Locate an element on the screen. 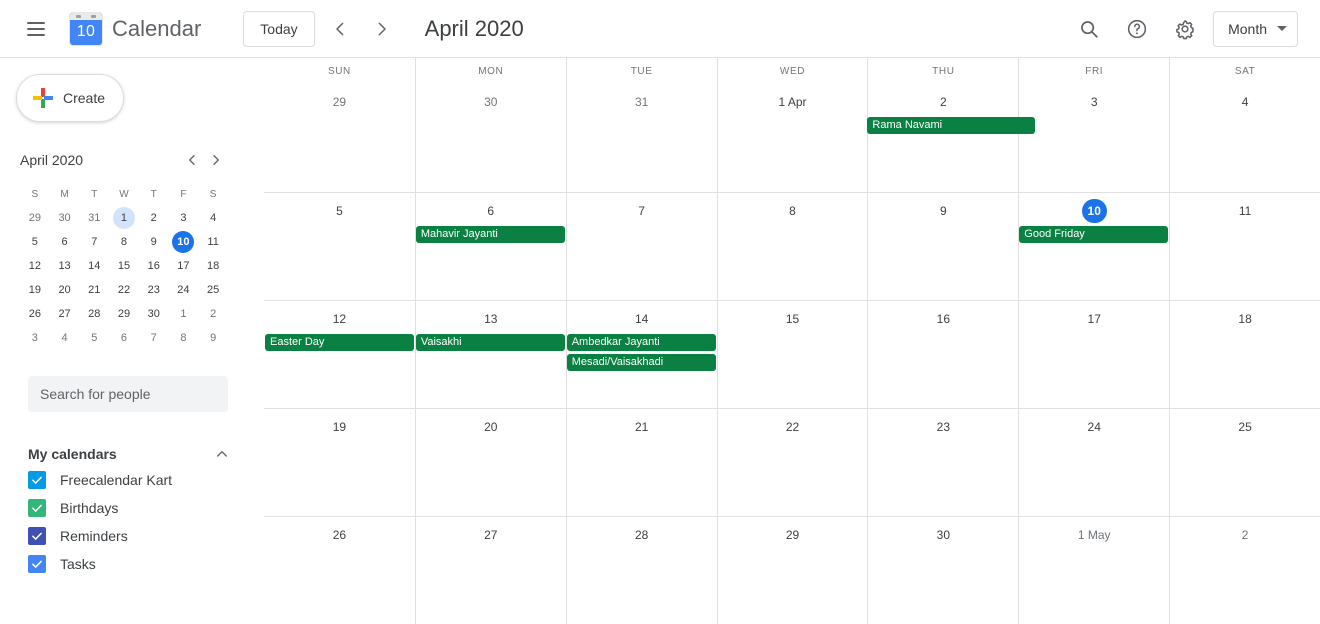  create-button: Create is located at coordinates (70, 98).